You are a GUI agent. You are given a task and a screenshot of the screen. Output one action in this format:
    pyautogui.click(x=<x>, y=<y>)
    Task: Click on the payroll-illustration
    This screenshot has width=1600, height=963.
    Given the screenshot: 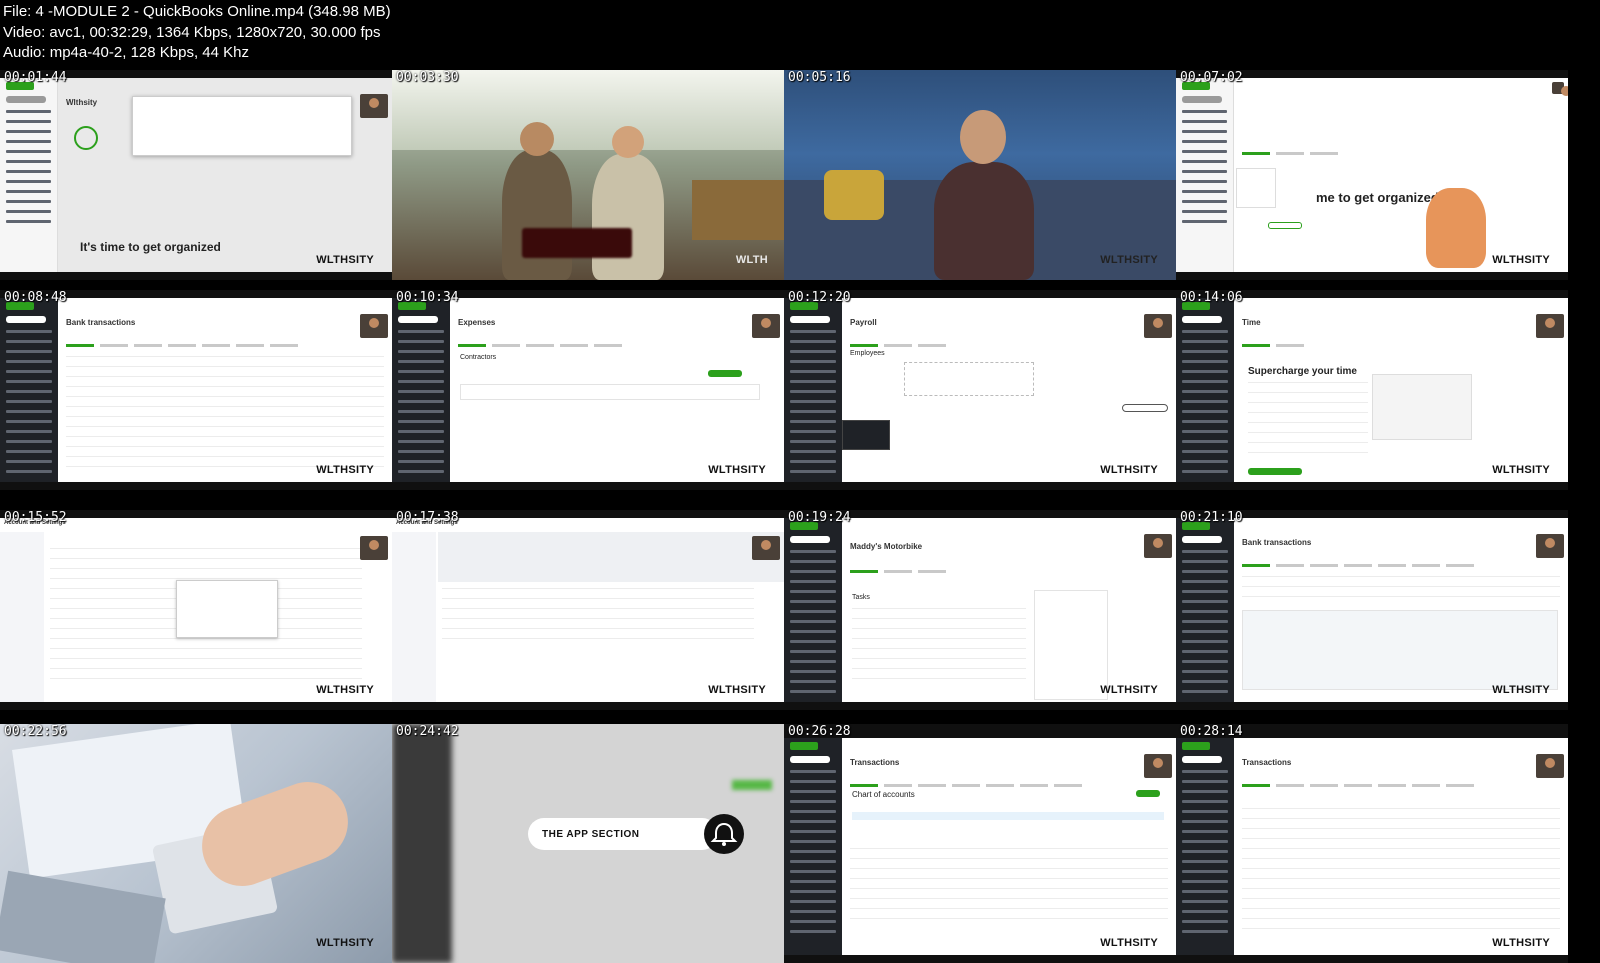 What is the action you would take?
    pyautogui.click(x=969, y=379)
    